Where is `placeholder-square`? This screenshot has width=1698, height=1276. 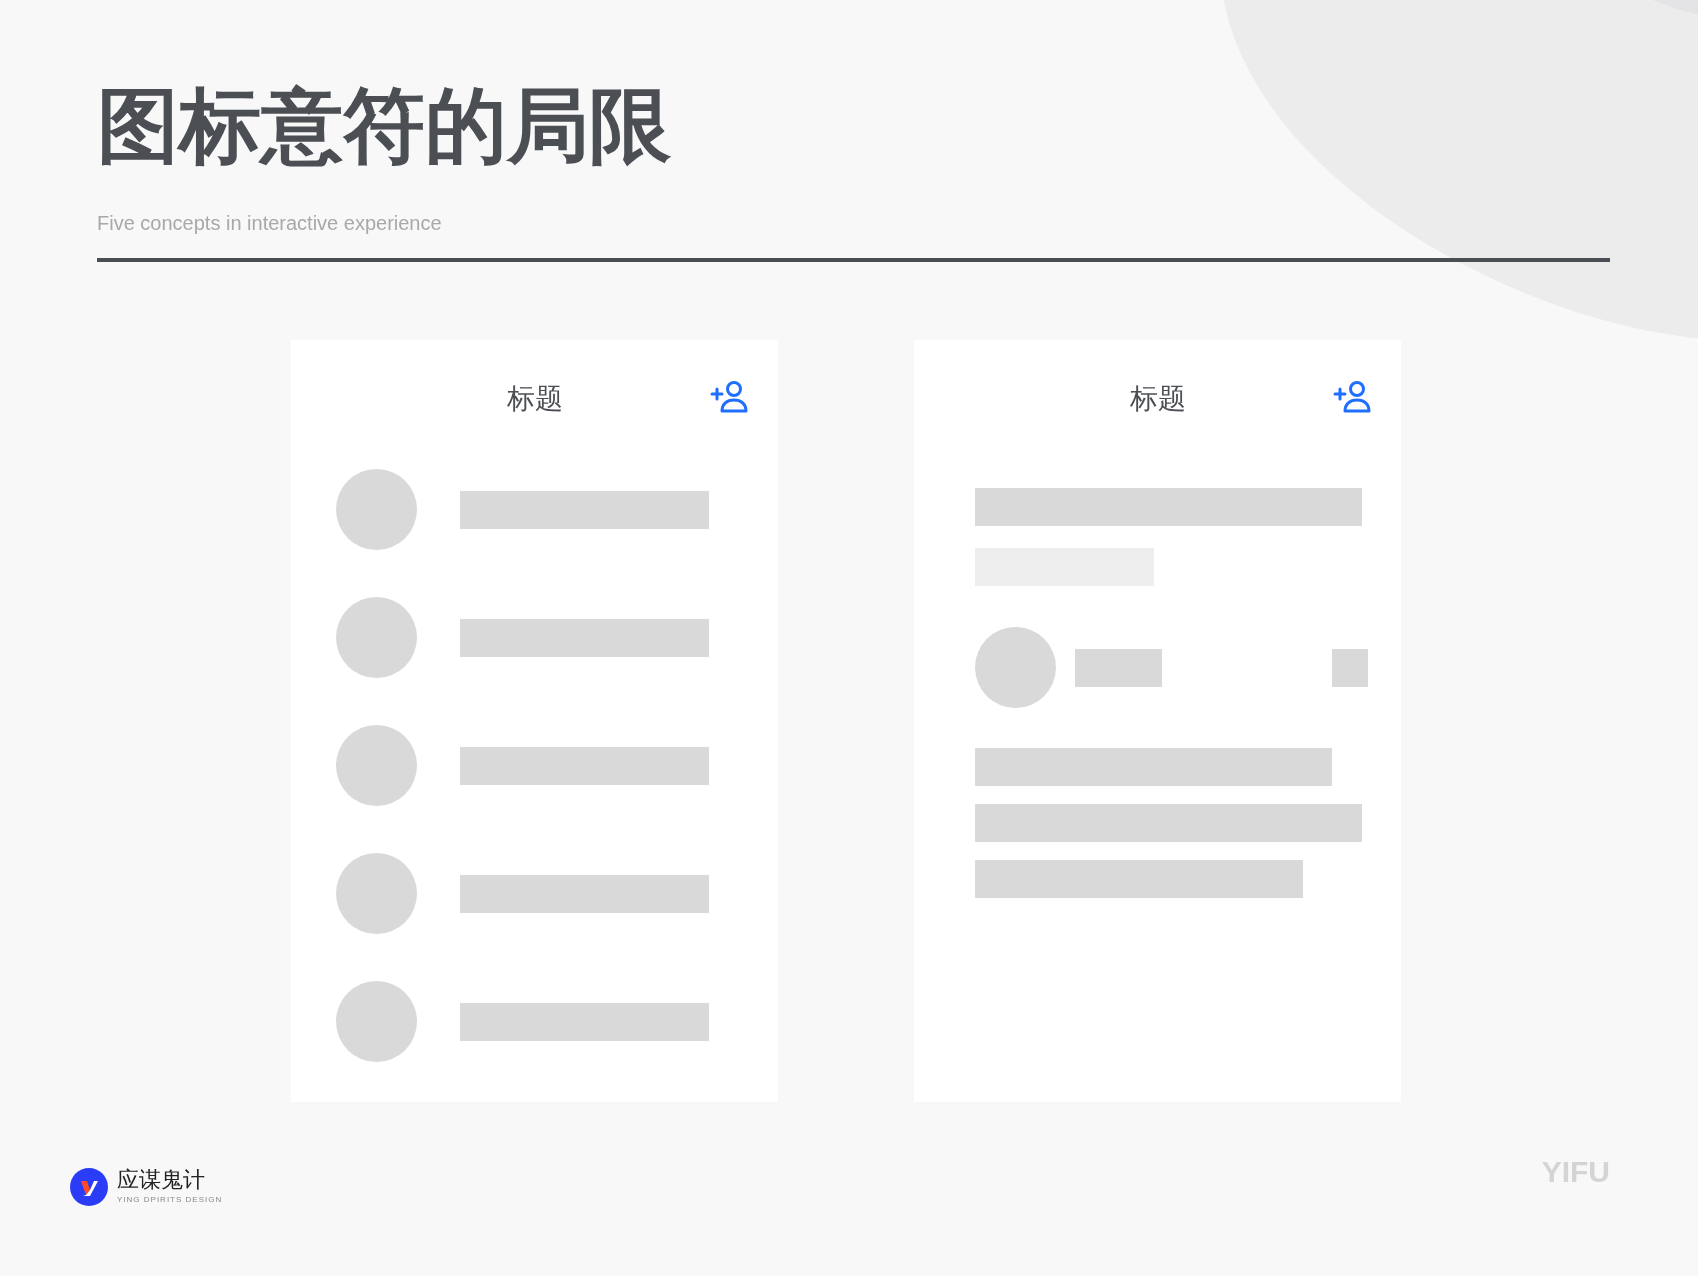
placeholder-square is located at coordinates (1350, 667).